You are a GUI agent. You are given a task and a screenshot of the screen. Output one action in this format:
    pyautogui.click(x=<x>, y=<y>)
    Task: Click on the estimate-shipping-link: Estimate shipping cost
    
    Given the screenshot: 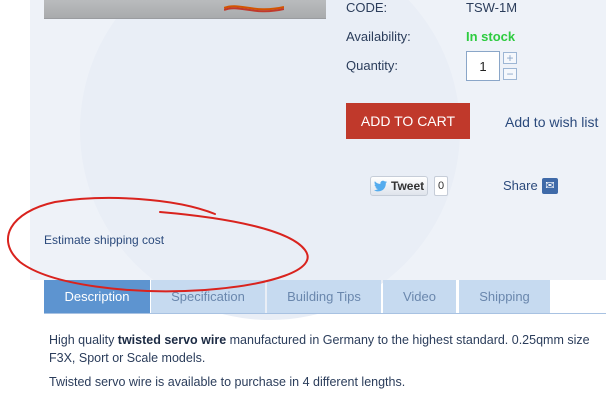 What is the action you would take?
    pyautogui.click(x=104, y=240)
    